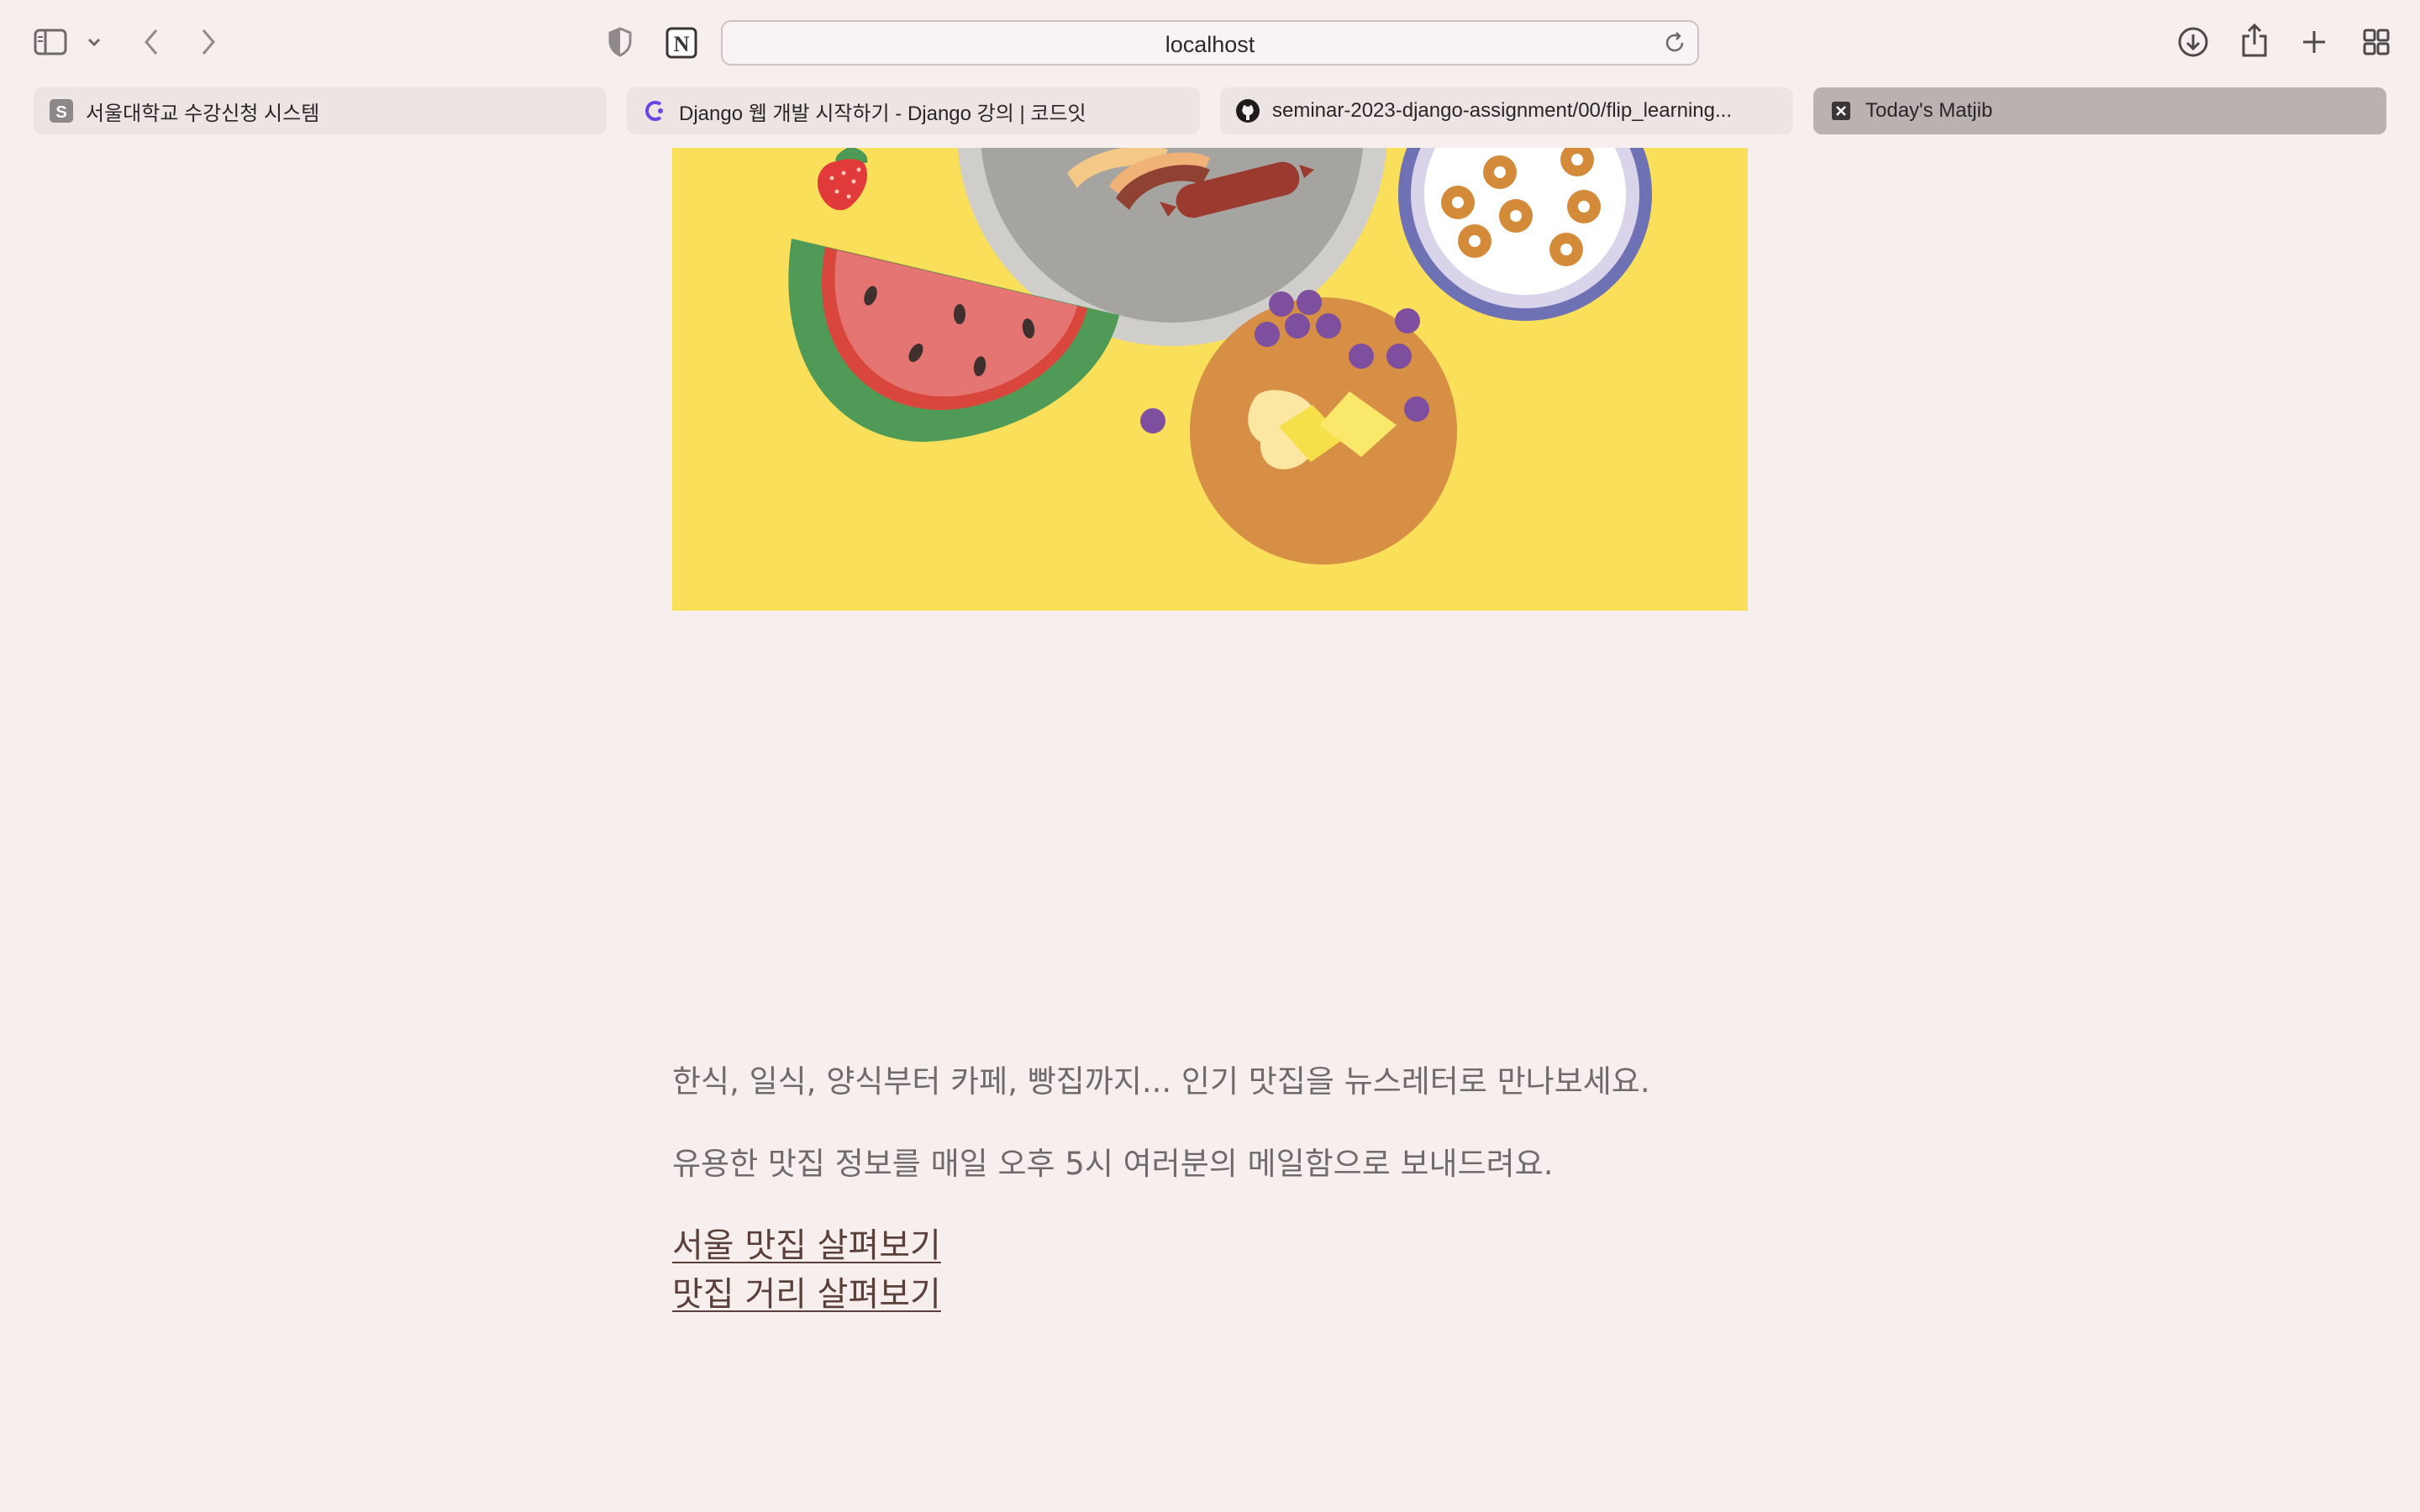 Image resolution: width=2420 pixels, height=1512 pixels. Describe the element at coordinates (2254, 40) in the screenshot. I see `share-icon` at that location.